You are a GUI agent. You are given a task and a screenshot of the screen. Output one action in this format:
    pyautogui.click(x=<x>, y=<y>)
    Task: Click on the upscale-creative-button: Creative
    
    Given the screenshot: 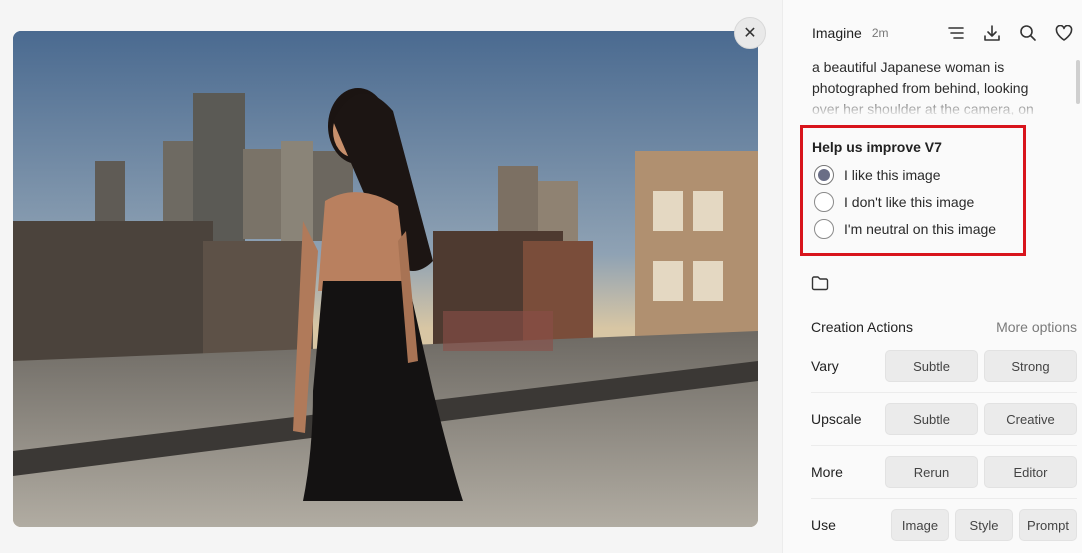 What is the action you would take?
    pyautogui.click(x=1030, y=419)
    